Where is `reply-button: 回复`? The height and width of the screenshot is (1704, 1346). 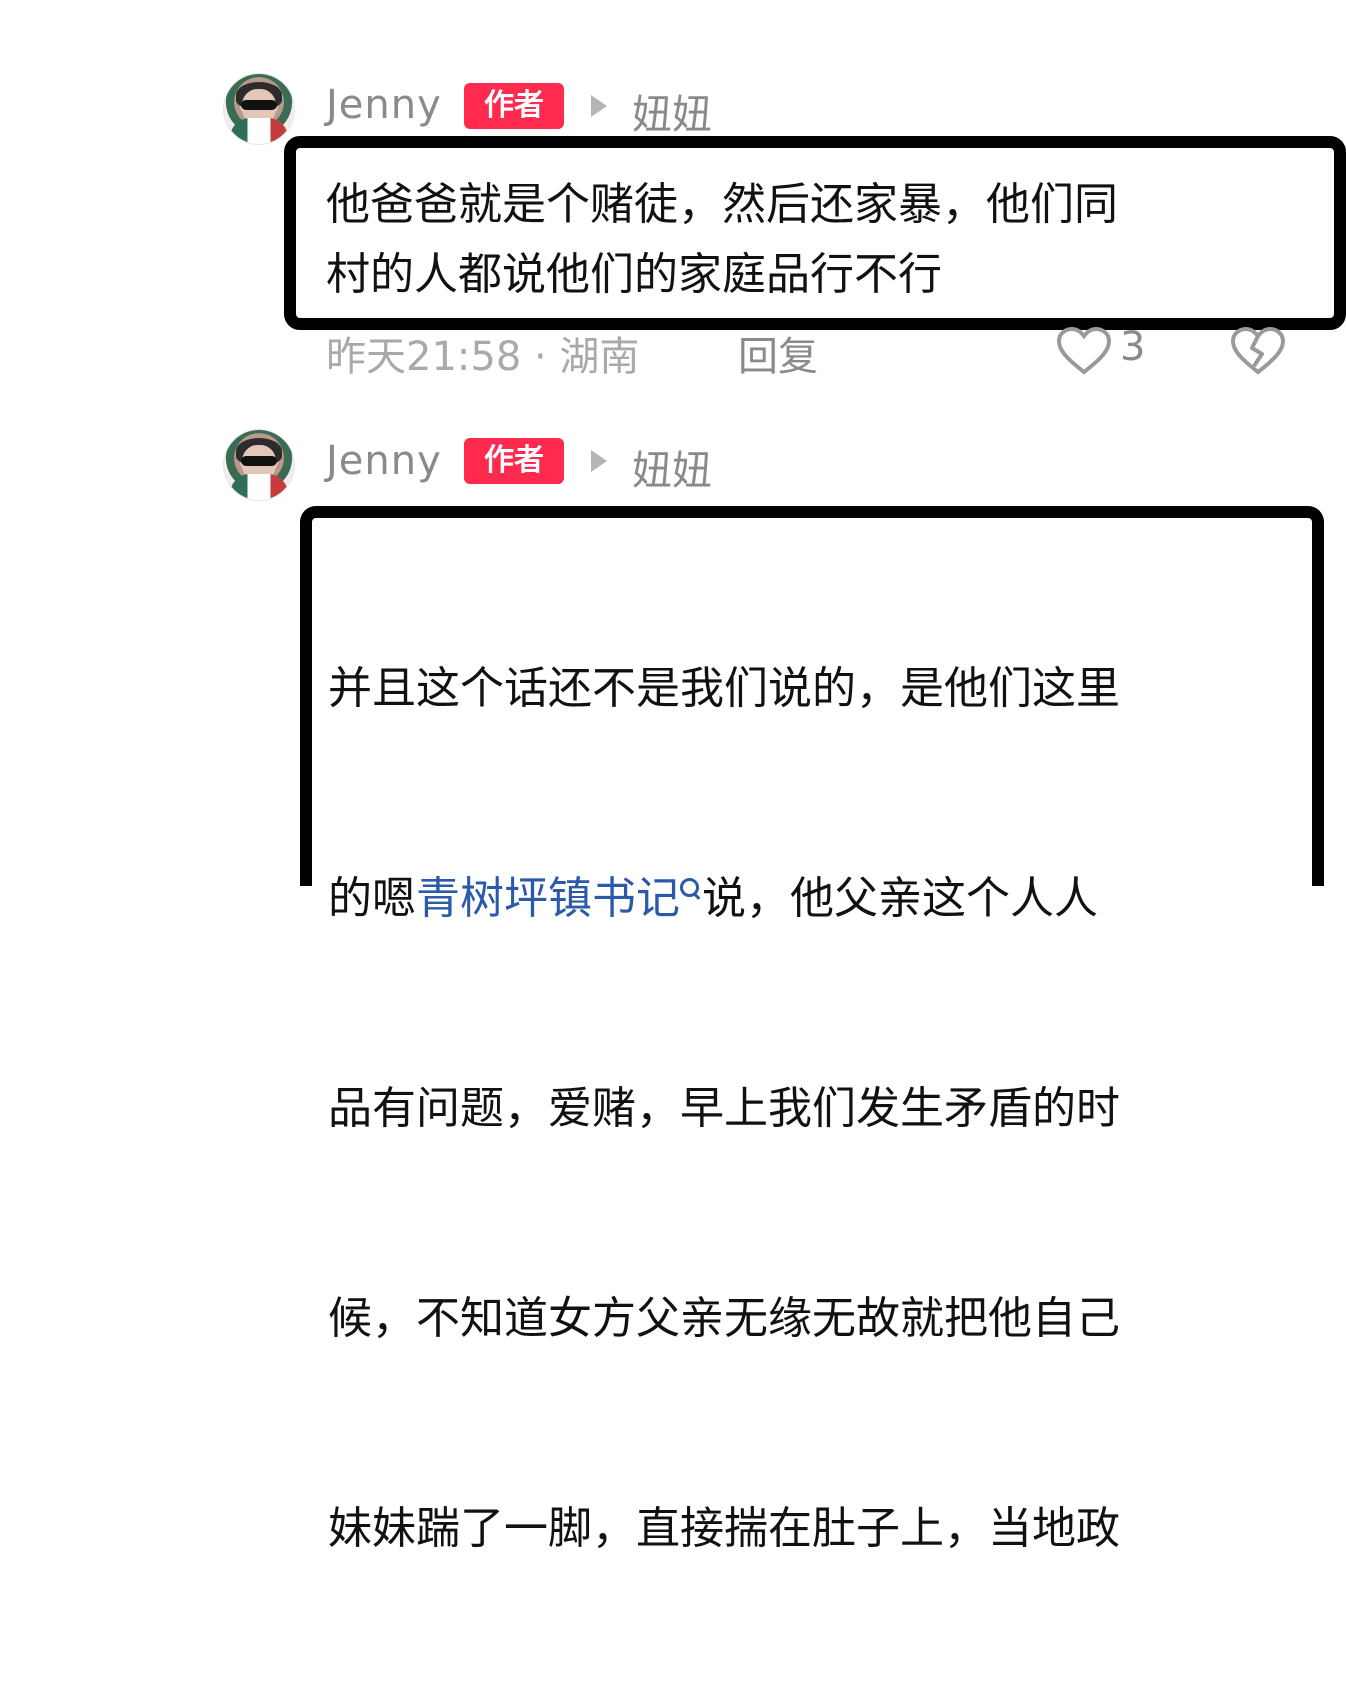 reply-button: 回复 is located at coordinates (778, 353).